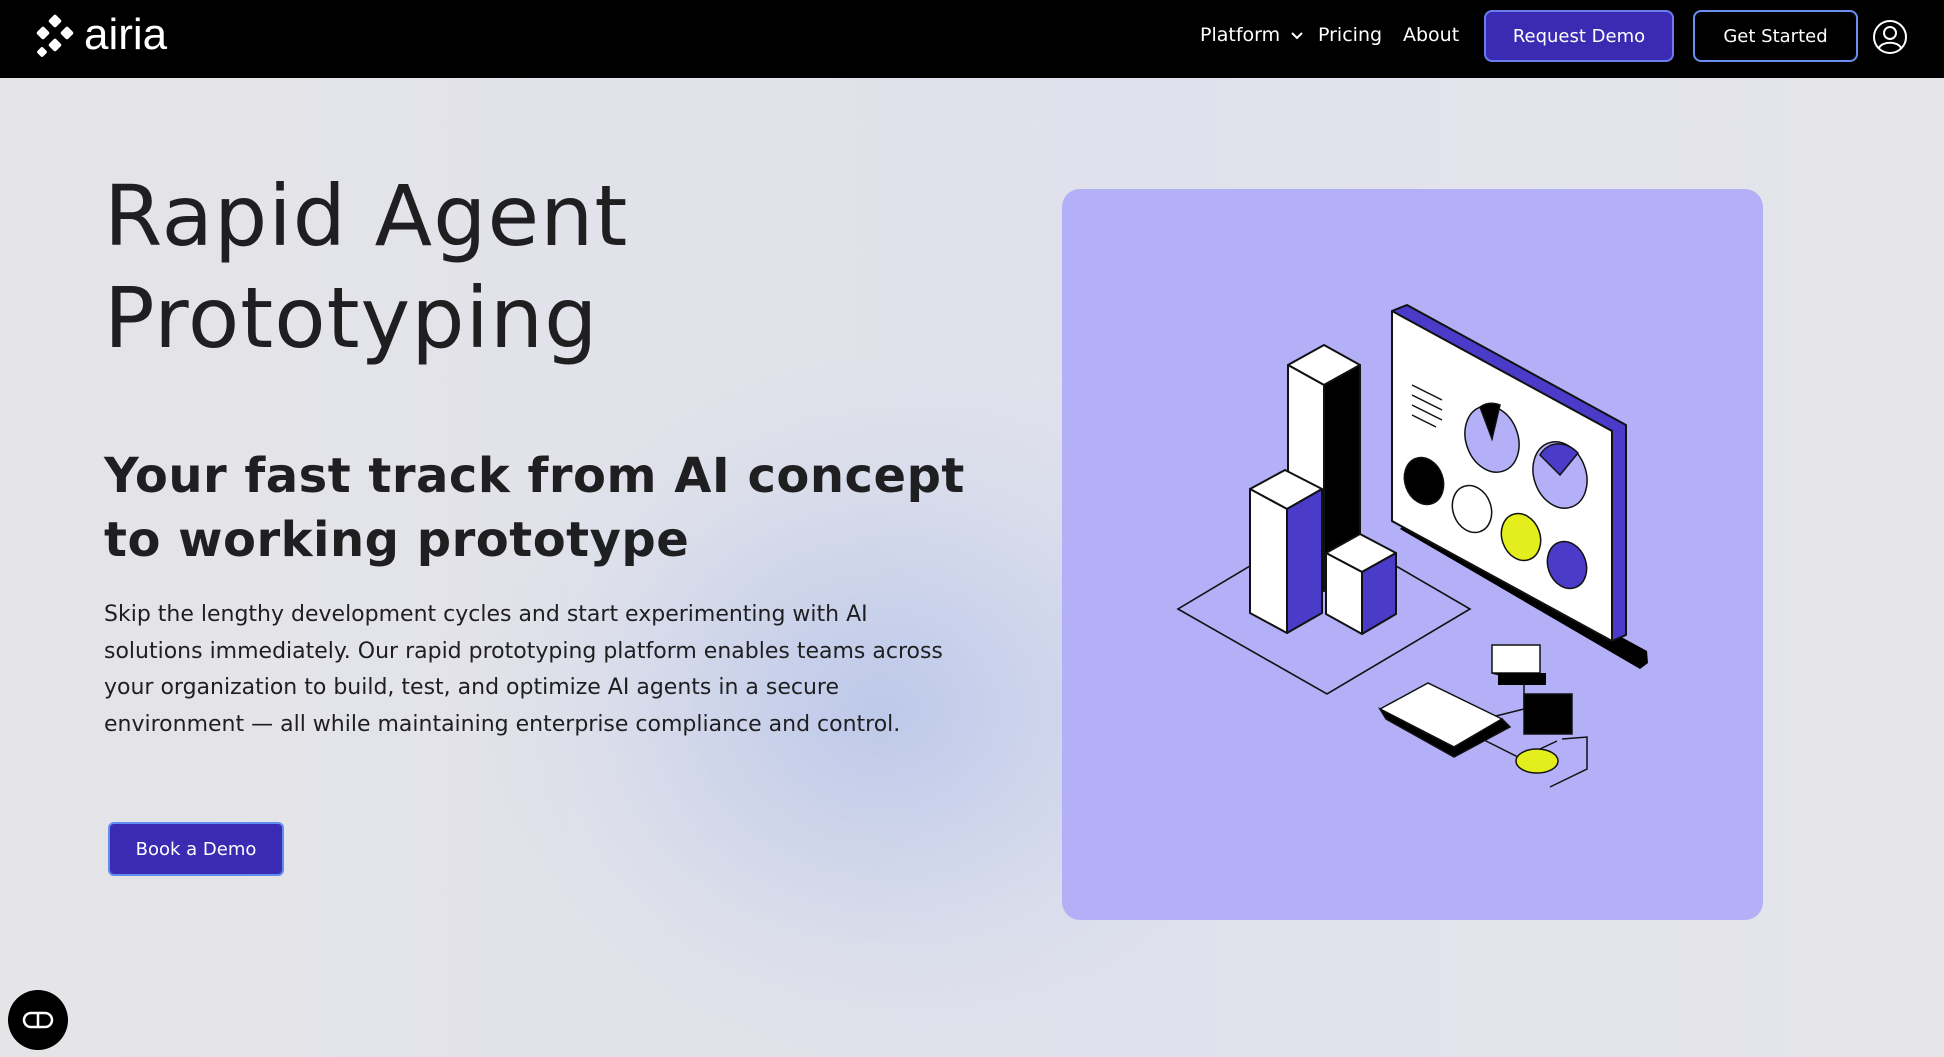 This screenshot has width=1944, height=1057. Describe the element at coordinates (55, 35) in the screenshot. I see `airia-logo-icon` at that location.